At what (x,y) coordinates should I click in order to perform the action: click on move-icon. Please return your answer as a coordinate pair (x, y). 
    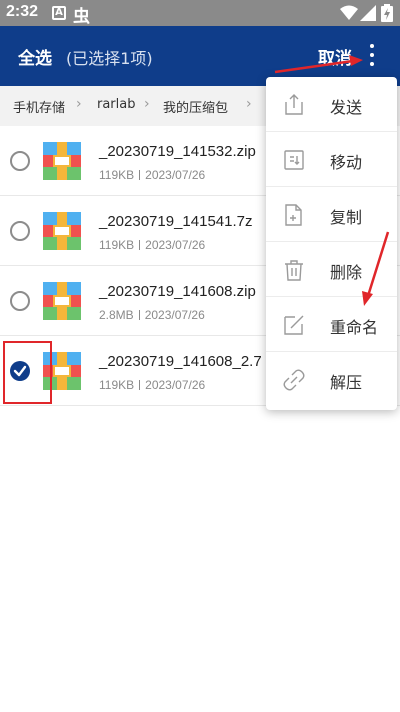
    Looking at the image, I should click on (294, 160).